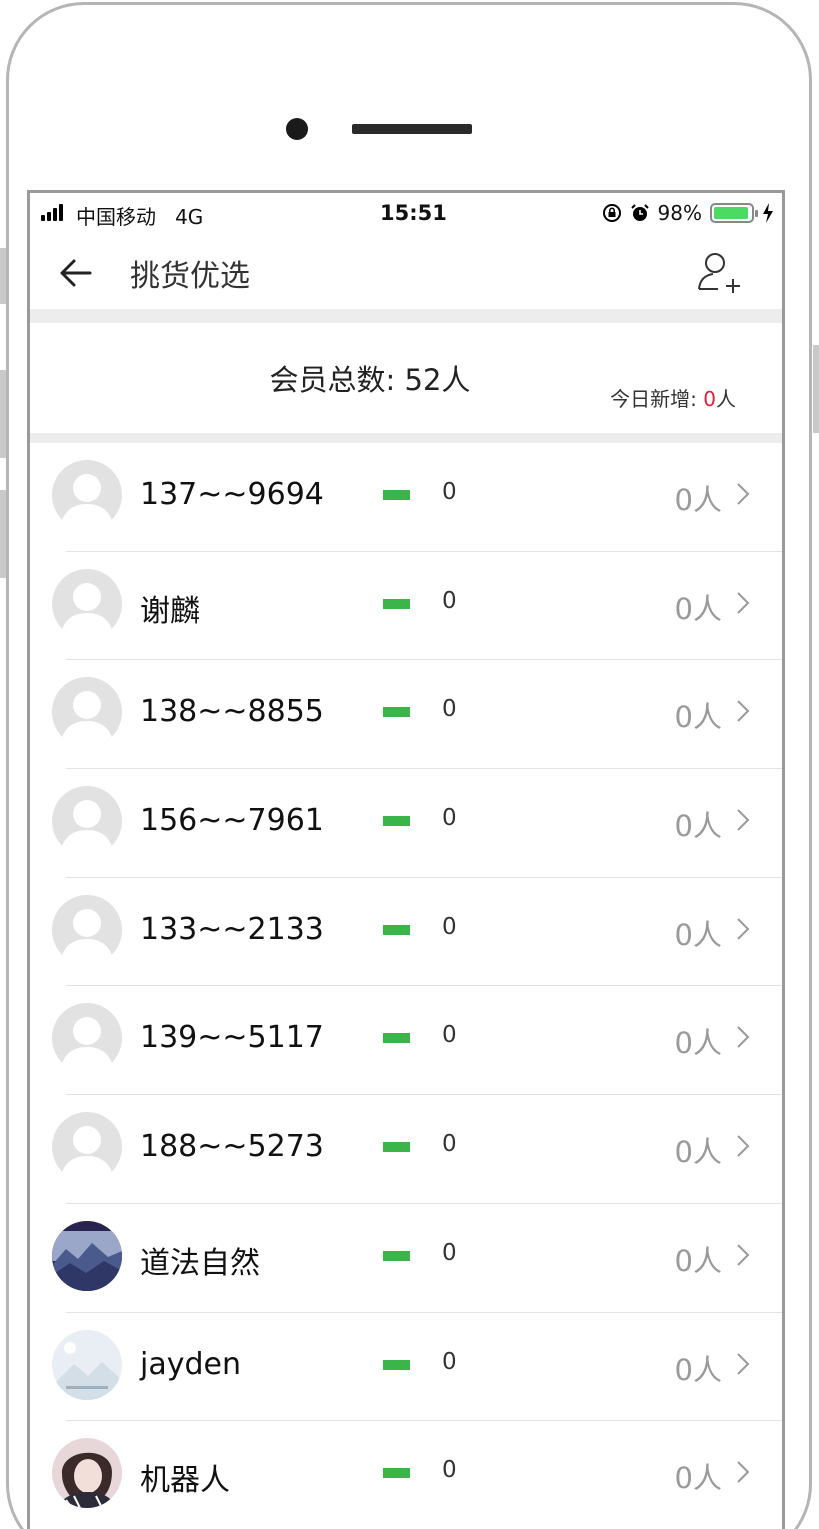 The image size is (819, 1529). What do you see at coordinates (412, 129) in the screenshot?
I see `speaker` at bounding box center [412, 129].